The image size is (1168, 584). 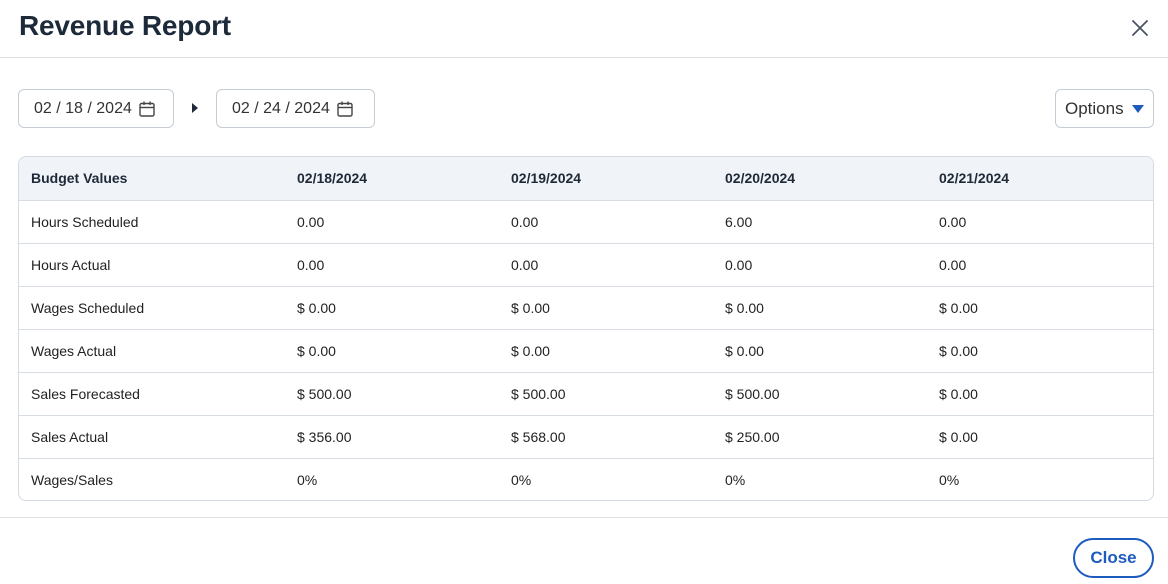 What do you see at coordinates (85, 393) in the screenshot?
I see `row-label: Sales Forecasted` at bounding box center [85, 393].